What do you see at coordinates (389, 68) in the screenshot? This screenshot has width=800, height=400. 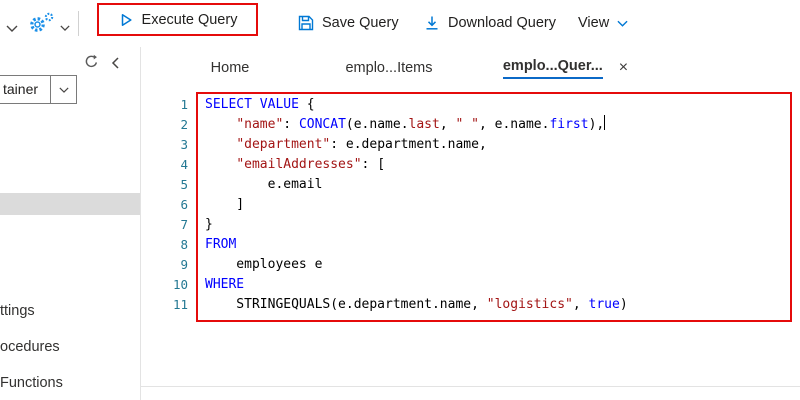 I see `tab-emplo-items: emplo...Items` at bounding box center [389, 68].